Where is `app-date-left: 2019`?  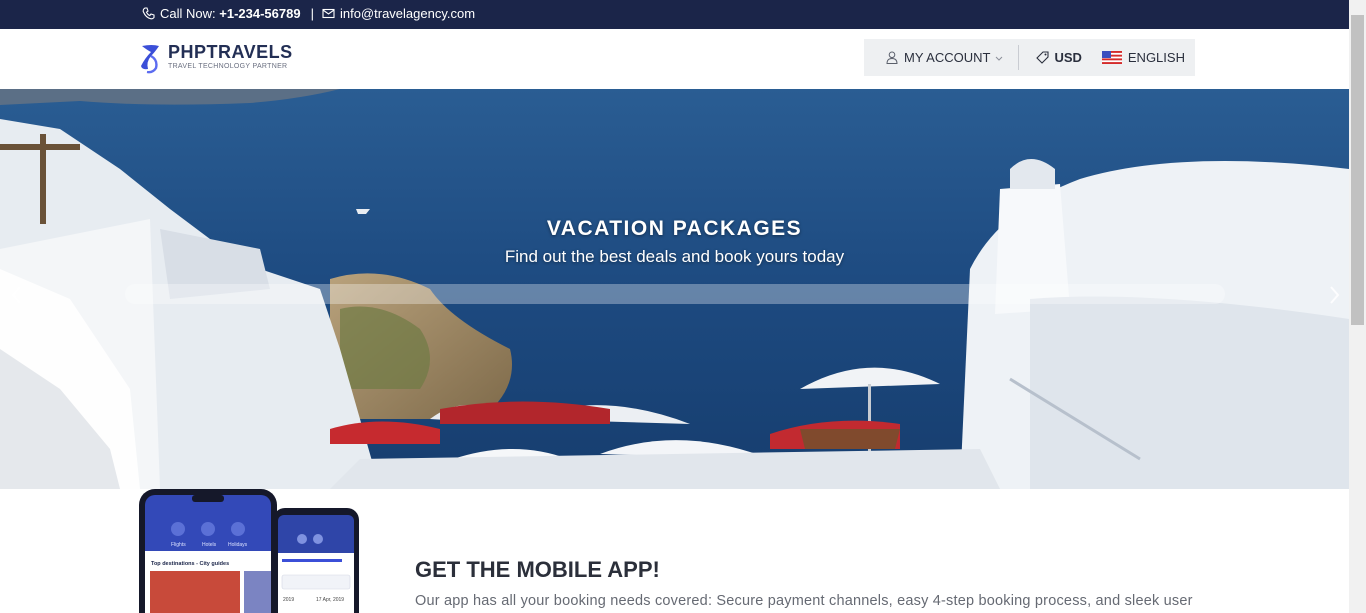 app-date-left: 2019 is located at coordinates (289, 600).